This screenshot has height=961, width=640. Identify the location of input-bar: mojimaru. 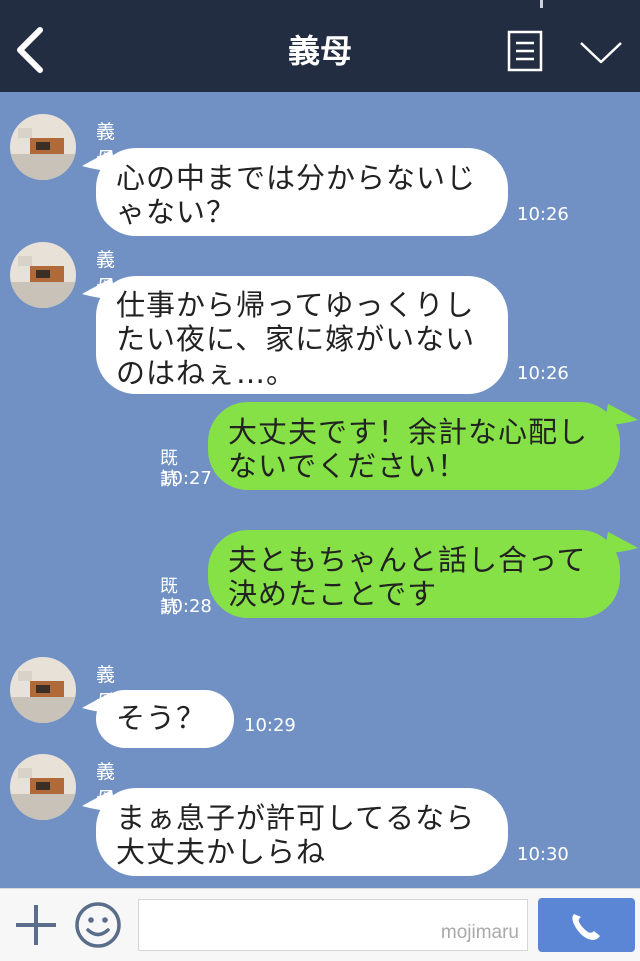
(320, 924).